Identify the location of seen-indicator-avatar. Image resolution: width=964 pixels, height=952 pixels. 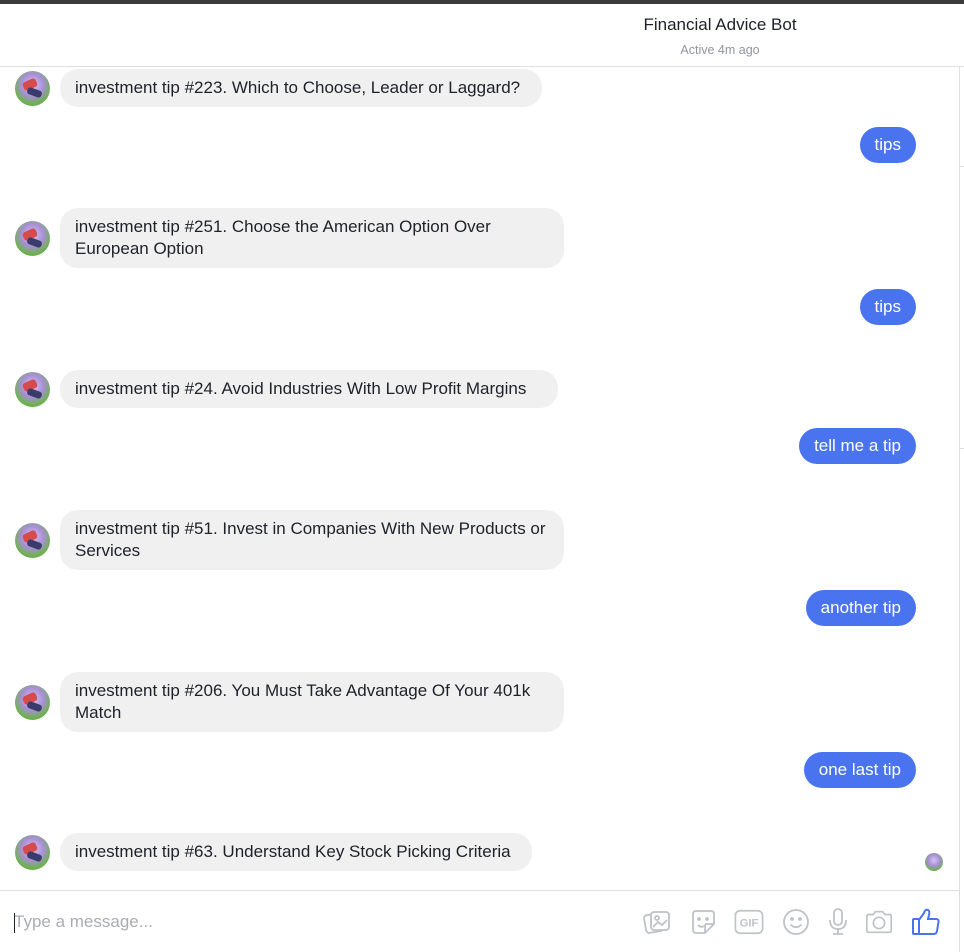
(934, 862).